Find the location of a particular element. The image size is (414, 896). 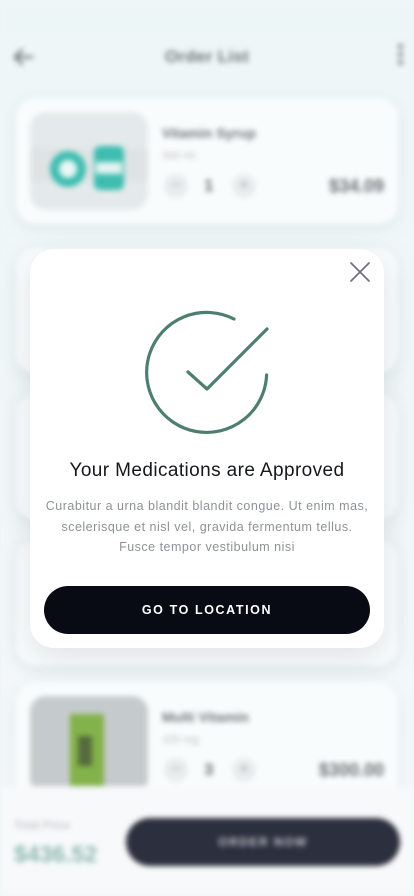

total-price-label: Total Price is located at coordinates (42, 825).